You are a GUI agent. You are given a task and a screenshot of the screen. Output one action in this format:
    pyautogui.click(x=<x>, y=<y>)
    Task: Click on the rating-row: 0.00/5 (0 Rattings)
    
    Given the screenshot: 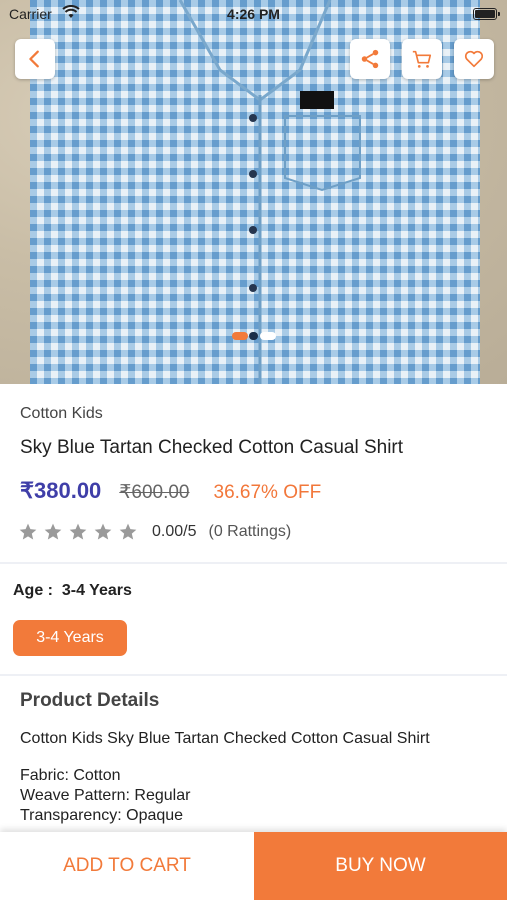 What is the action you would take?
    pyautogui.click(x=154, y=532)
    